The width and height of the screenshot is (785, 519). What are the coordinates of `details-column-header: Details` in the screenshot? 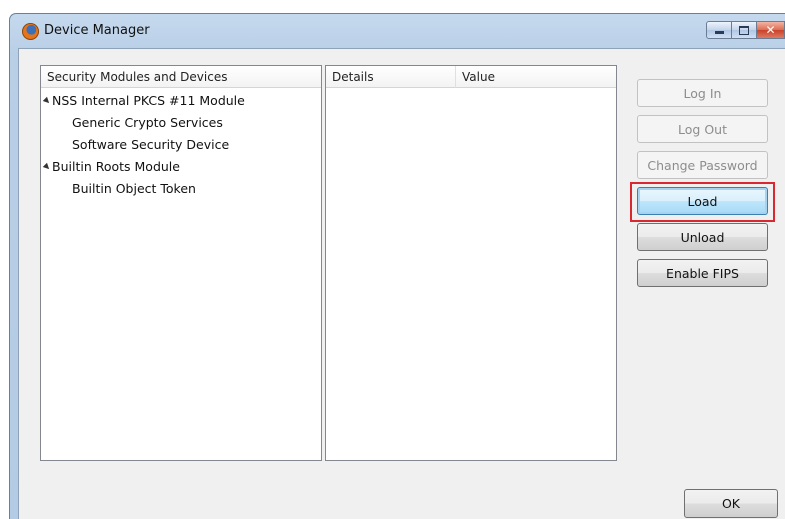 It's located at (391, 77).